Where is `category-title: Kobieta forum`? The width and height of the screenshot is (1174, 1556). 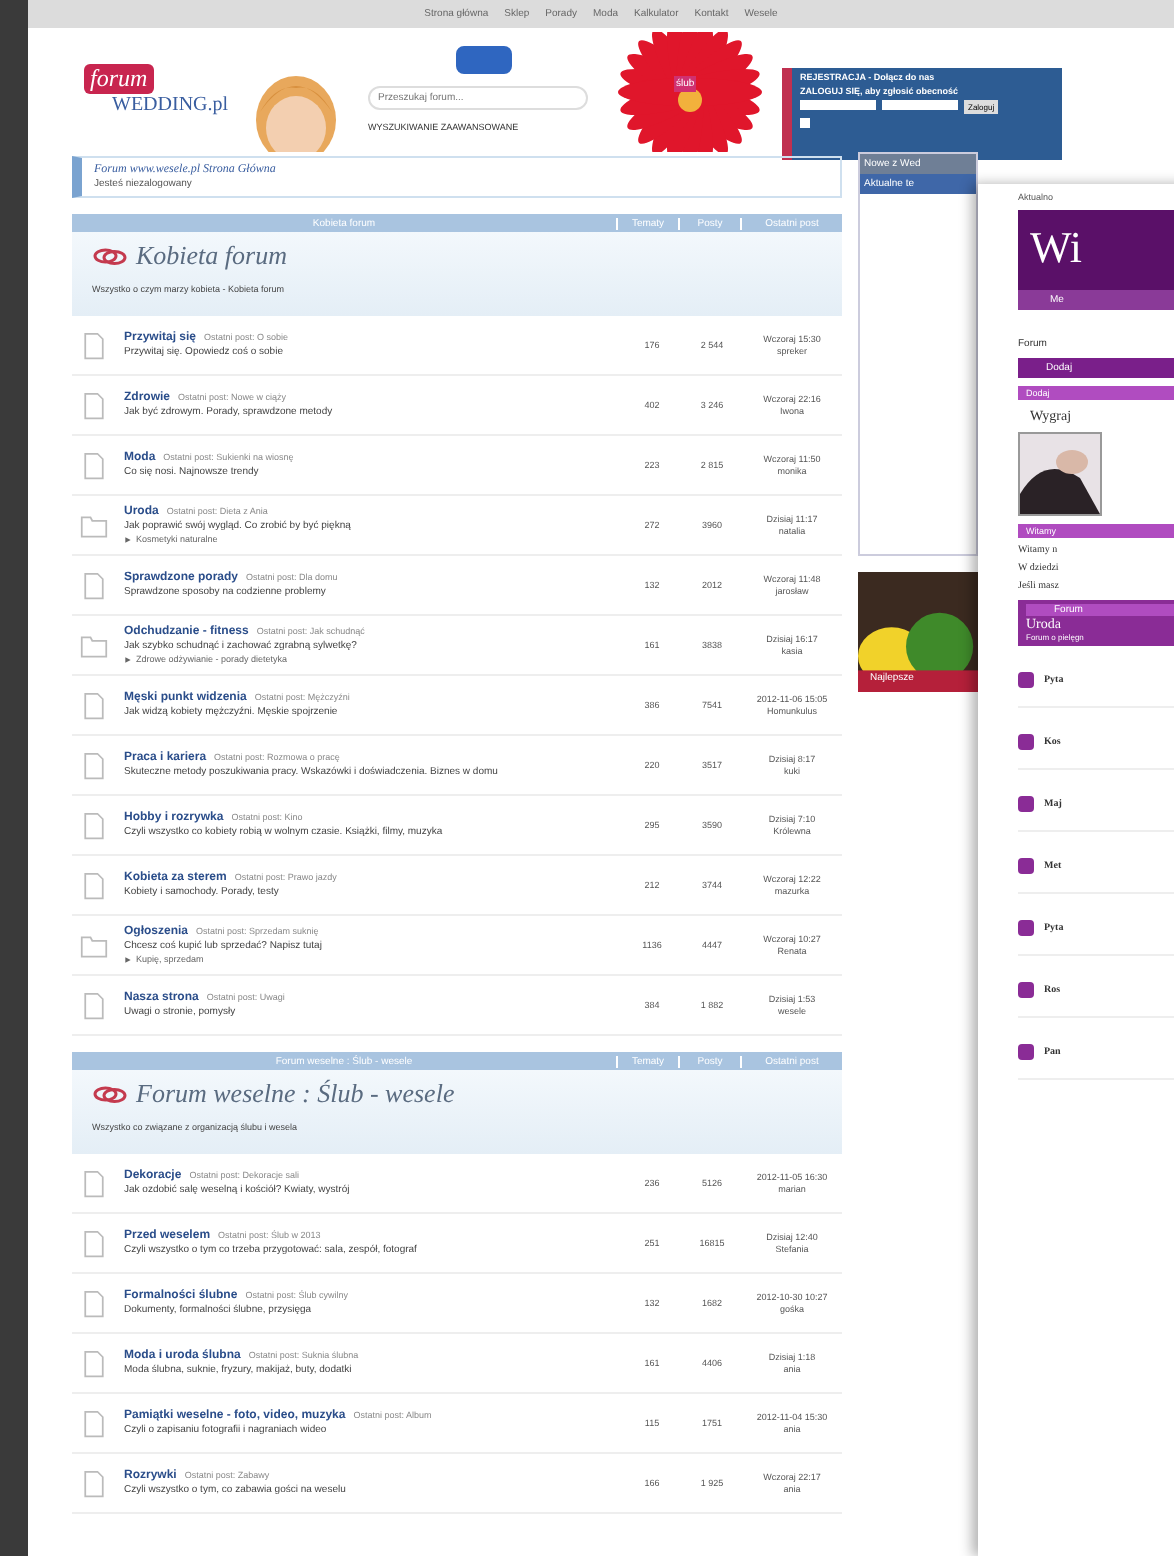
category-title: Kobieta forum is located at coordinates (211, 256).